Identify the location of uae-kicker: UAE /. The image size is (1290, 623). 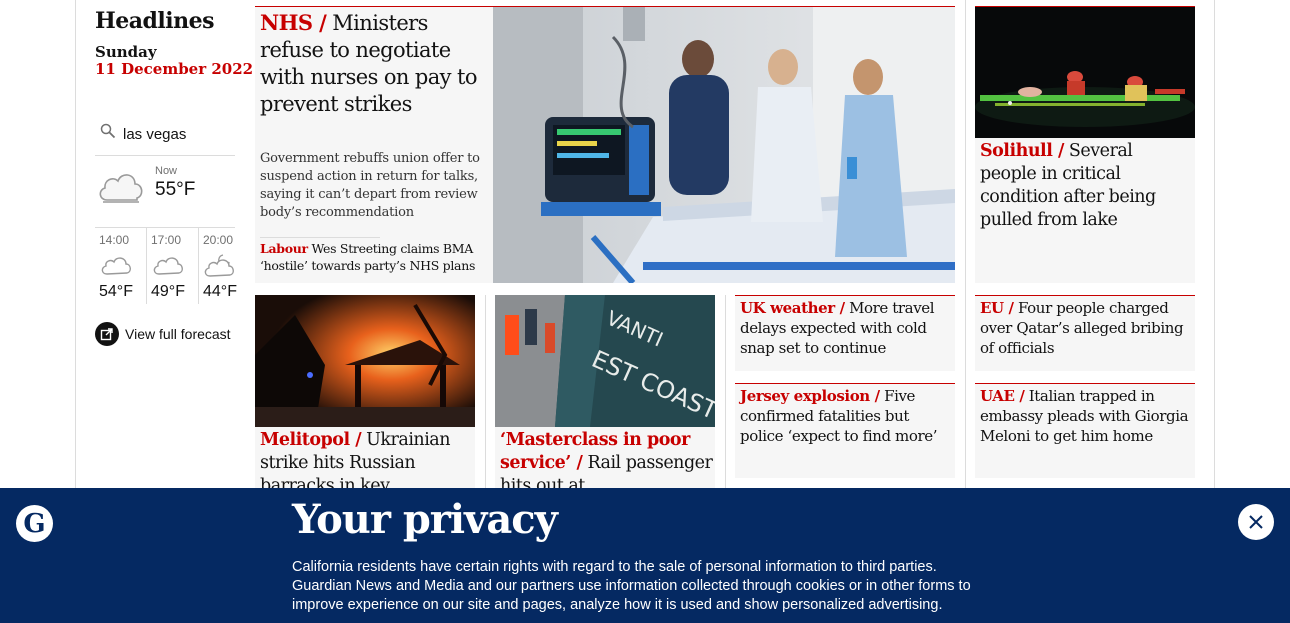
(1002, 396).